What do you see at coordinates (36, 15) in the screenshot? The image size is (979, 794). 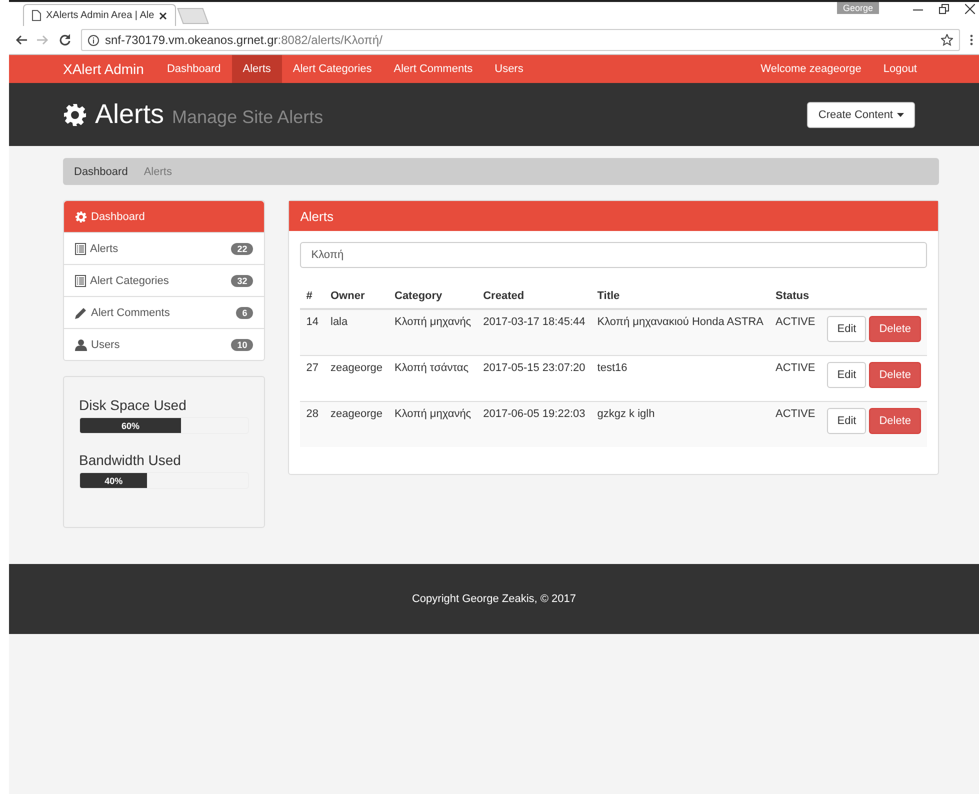 I see `page-icon` at bounding box center [36, 15].